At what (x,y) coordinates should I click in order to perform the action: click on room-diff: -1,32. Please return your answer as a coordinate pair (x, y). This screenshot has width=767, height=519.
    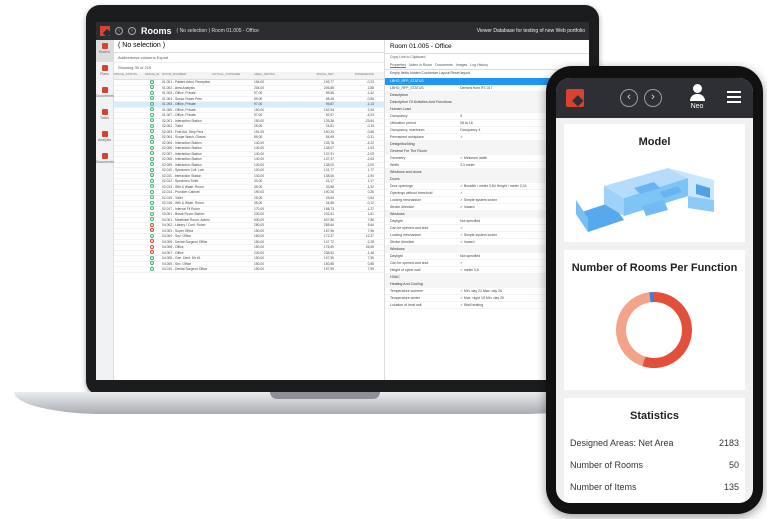
    Looking at the image, I should click on (370, 186).